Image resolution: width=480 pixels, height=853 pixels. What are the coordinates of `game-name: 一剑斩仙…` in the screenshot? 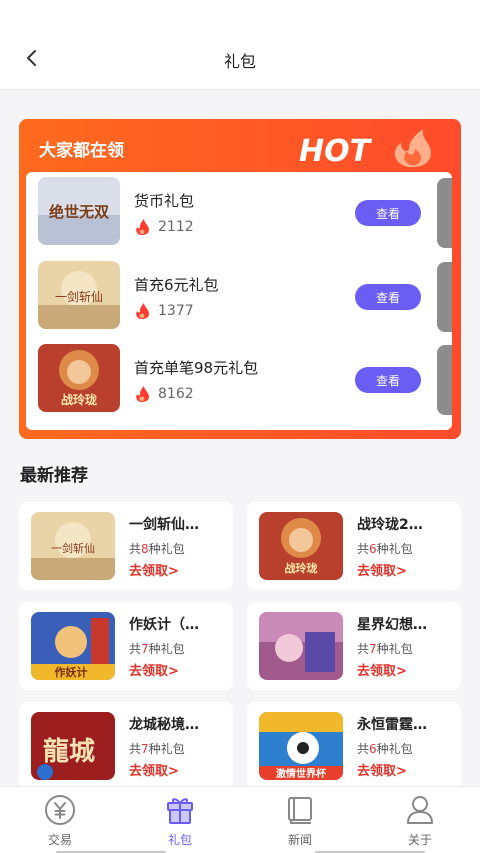 It's located at (164, 525).